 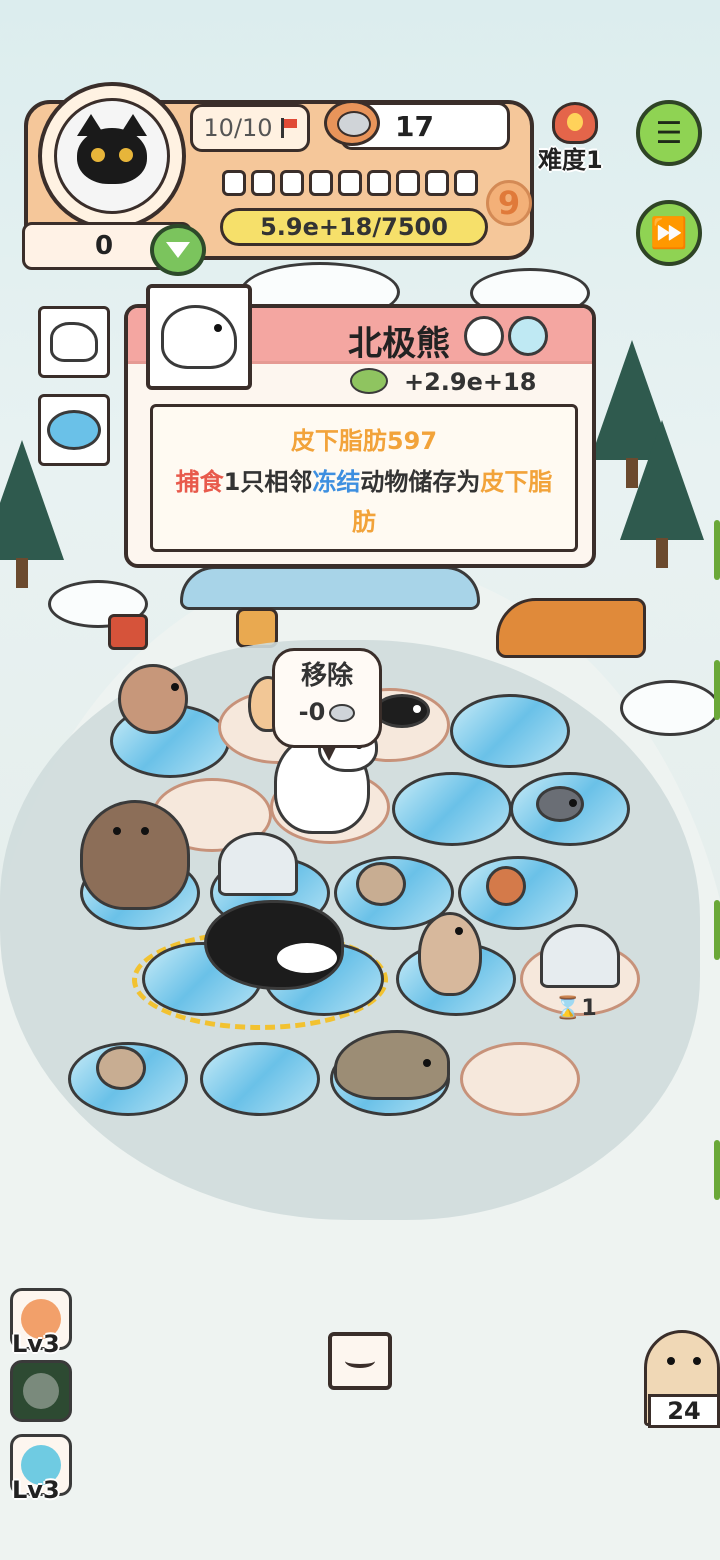 I want to click on brown-chick, so click(x=506, y=886).